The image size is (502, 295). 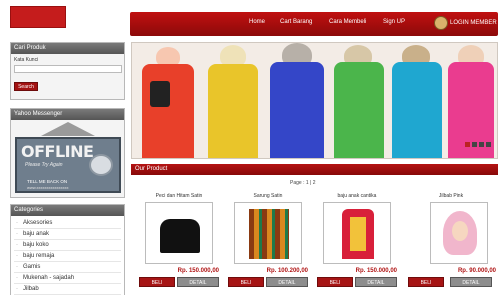 What do you see at coordinates (101, 165) in the screenshot?
I see `phone-icon` at bounding box center [101, 165].